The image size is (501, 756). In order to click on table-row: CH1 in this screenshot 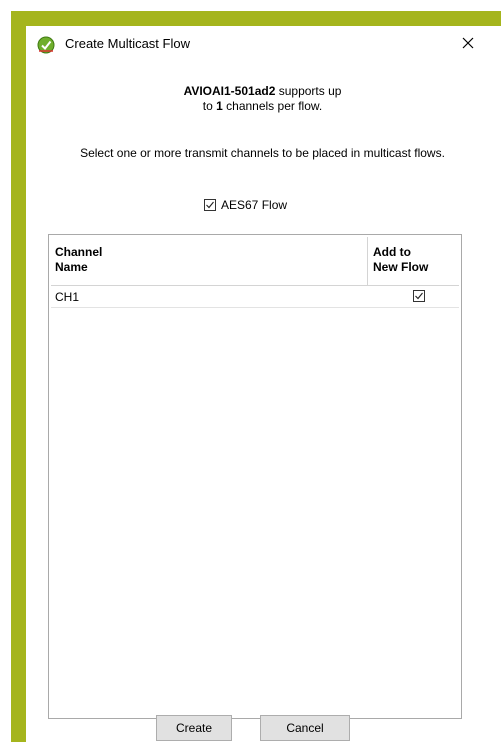, I will do `click(255, 297)`.